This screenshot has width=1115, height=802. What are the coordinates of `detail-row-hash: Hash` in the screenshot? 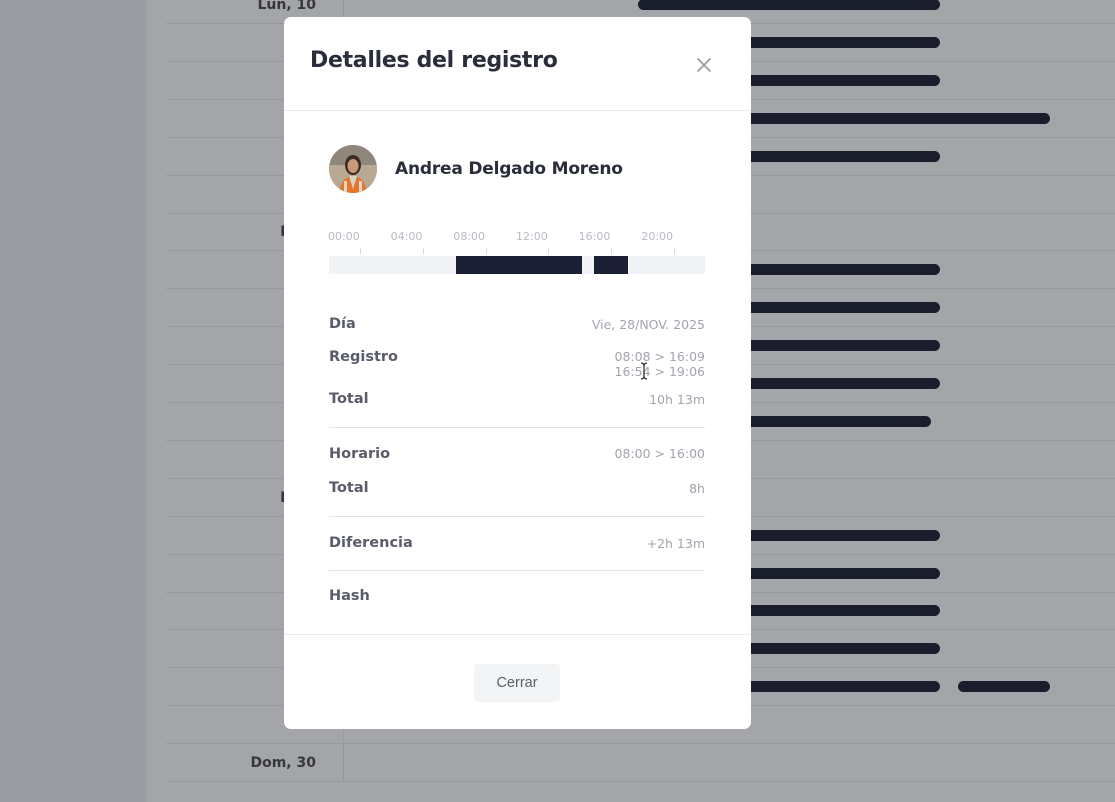 It's located at (517, 598).